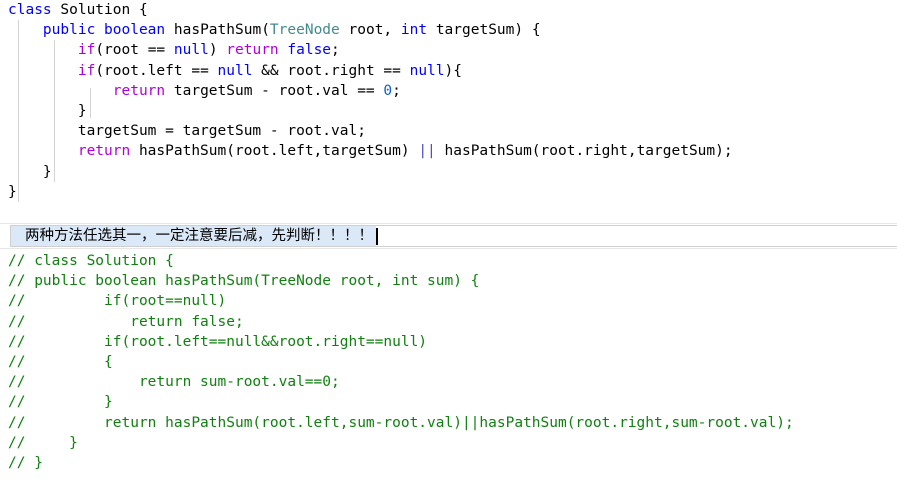 Image resolution: width=897 pixels, height=502 pixels. I want to click on code-token: (root.left ==, so click(156, 70).